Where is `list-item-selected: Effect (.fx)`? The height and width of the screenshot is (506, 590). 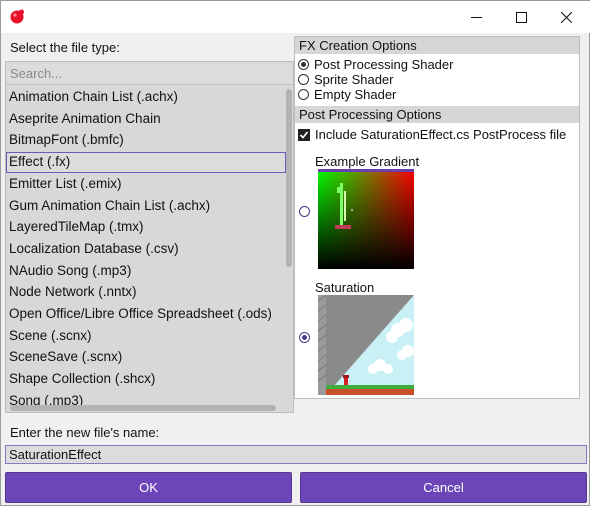 list-item-selected: Effect (.fx) is located at coordinates (146, 163).